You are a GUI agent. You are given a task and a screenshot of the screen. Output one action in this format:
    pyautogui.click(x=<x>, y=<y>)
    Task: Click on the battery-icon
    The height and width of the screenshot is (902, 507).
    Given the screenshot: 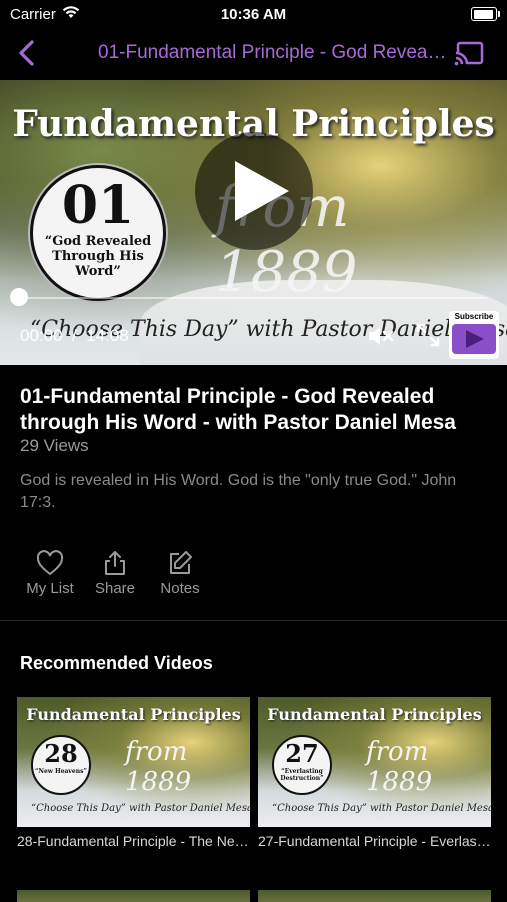 What is the action you would take?
    pyautogui.click(x=485, y=14)
    